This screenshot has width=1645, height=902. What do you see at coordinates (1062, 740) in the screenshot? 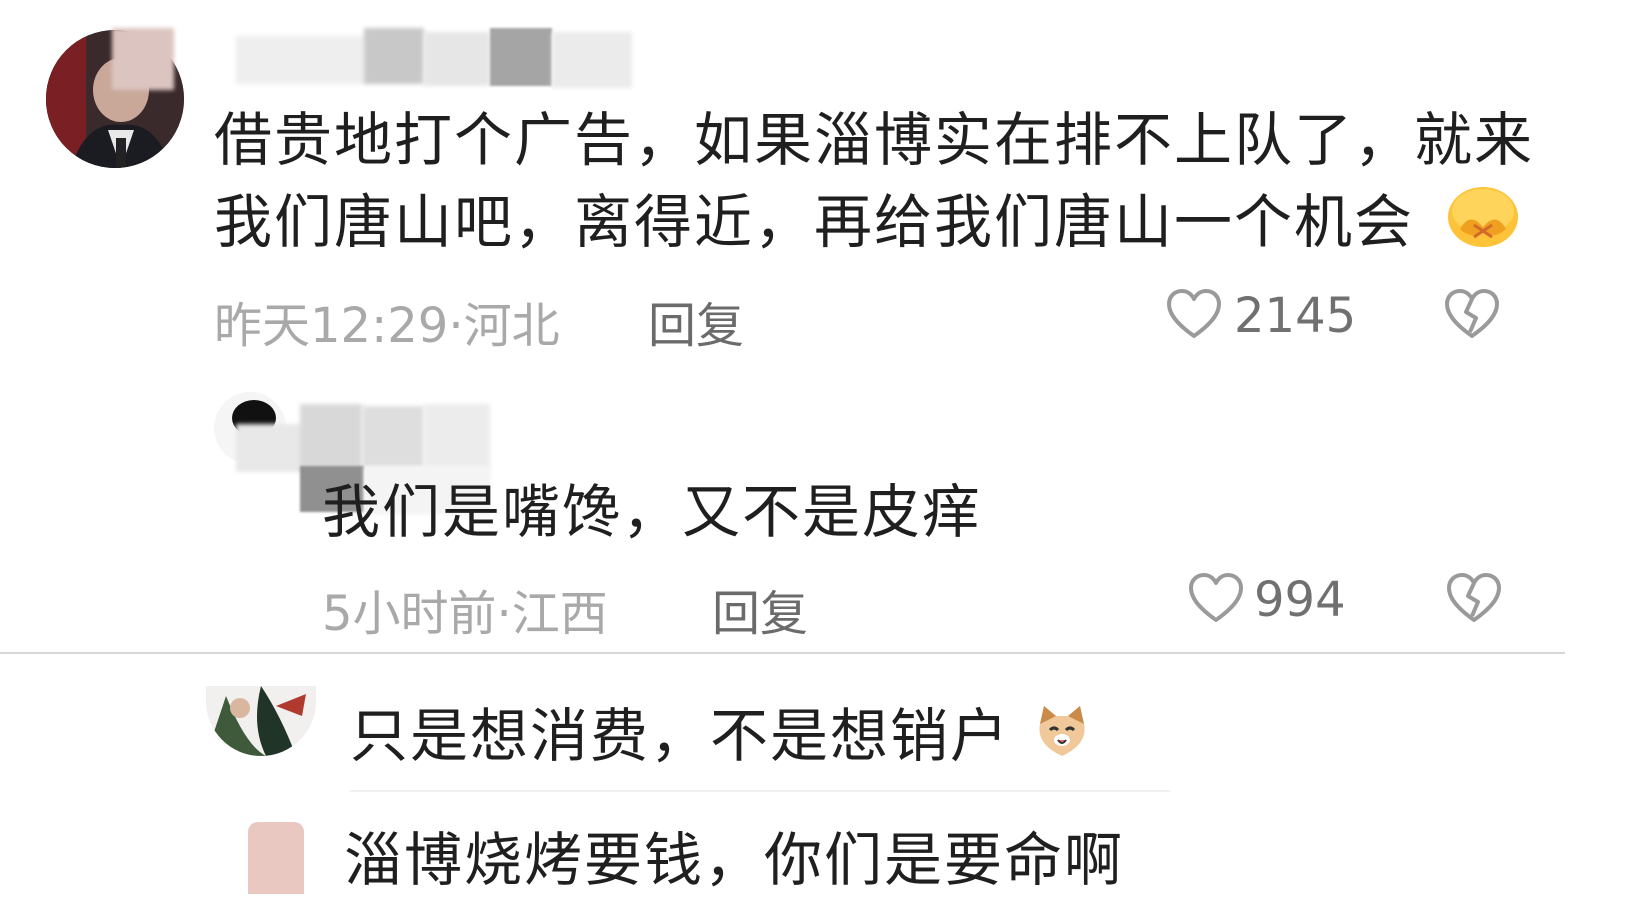
I see `cat-face-emoji-icon` at bounding box center [1062, 740].